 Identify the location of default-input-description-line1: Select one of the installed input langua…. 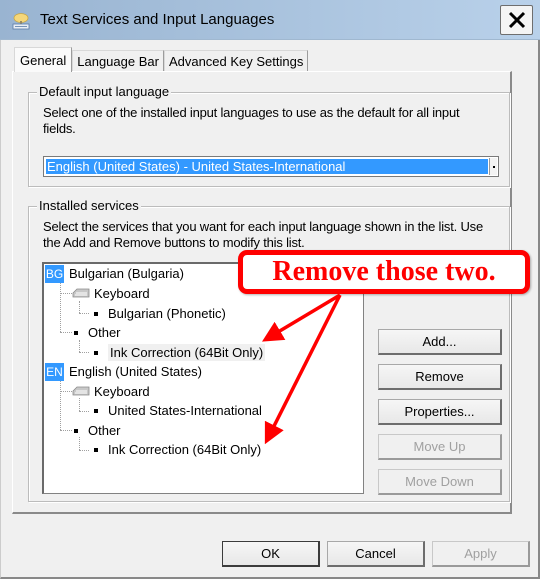
(251, 112).